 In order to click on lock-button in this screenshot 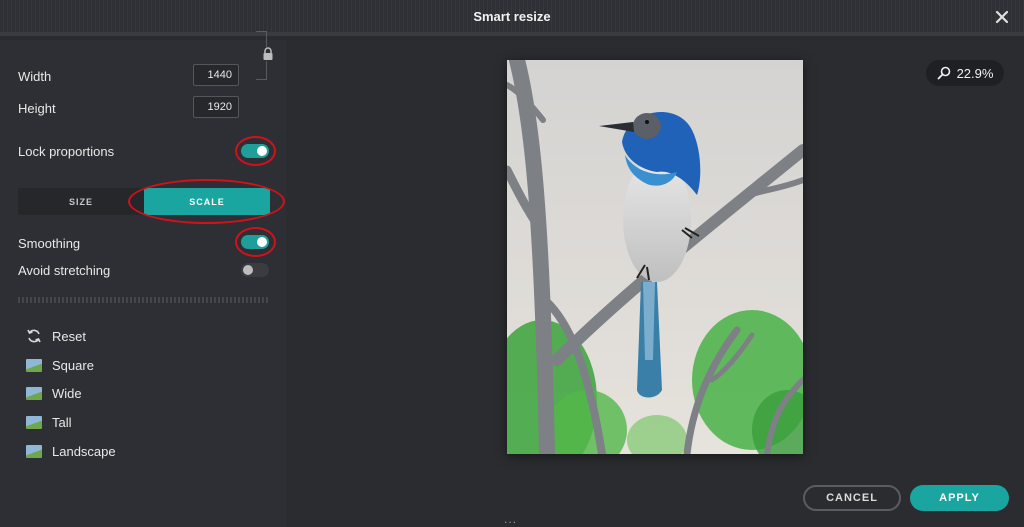, I will do `click(268, 54)`.